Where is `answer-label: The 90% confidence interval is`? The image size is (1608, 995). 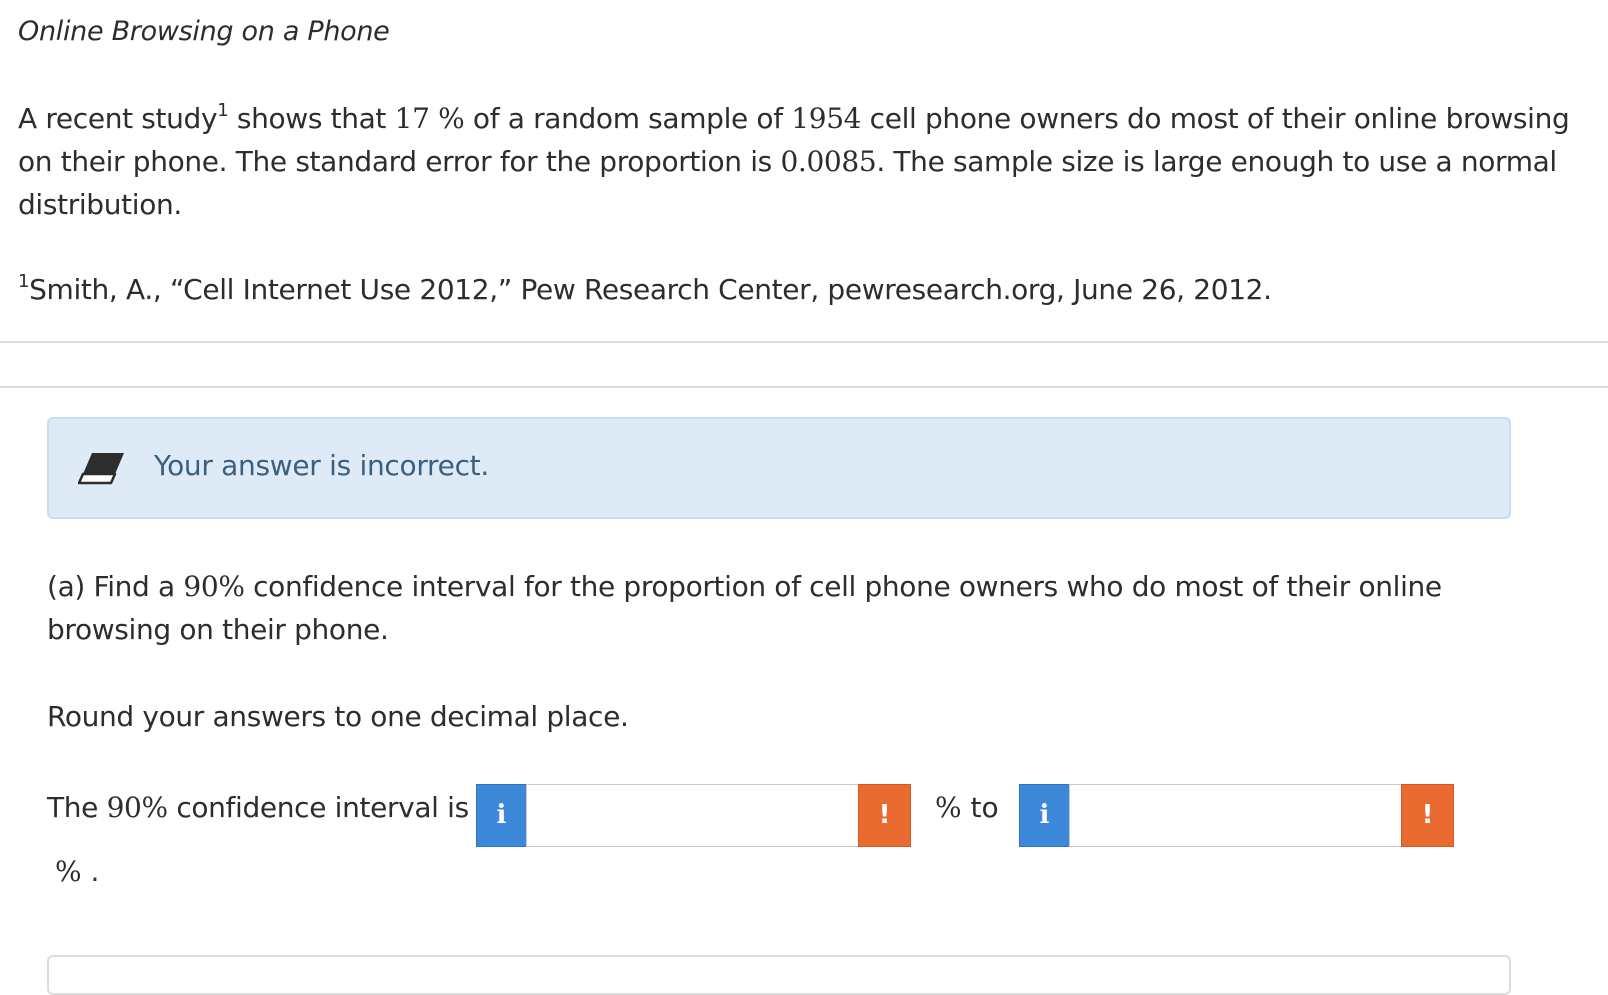
answer-label: The 90% confidence interval is is located at coordinates (258, 807).